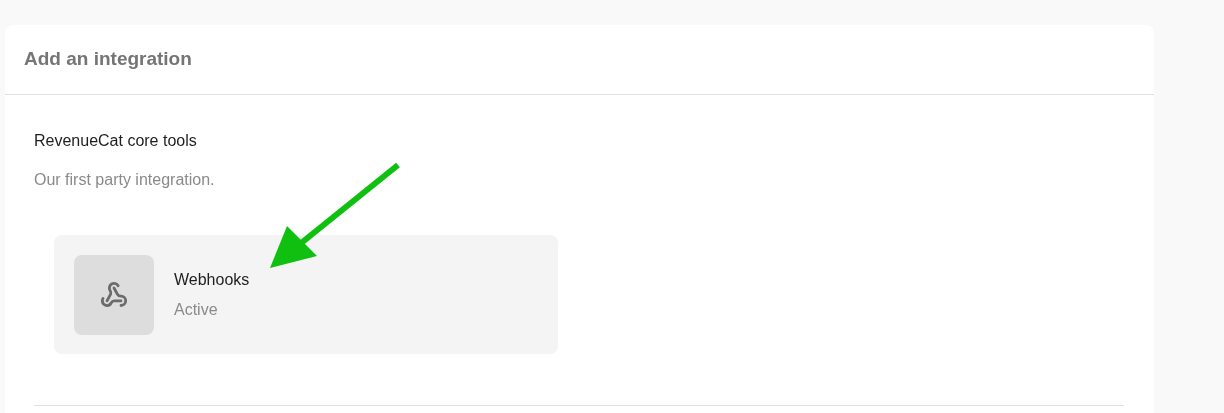 The image size is (1224, 413). I want to click on integration-status: Active, so click(196, 309).